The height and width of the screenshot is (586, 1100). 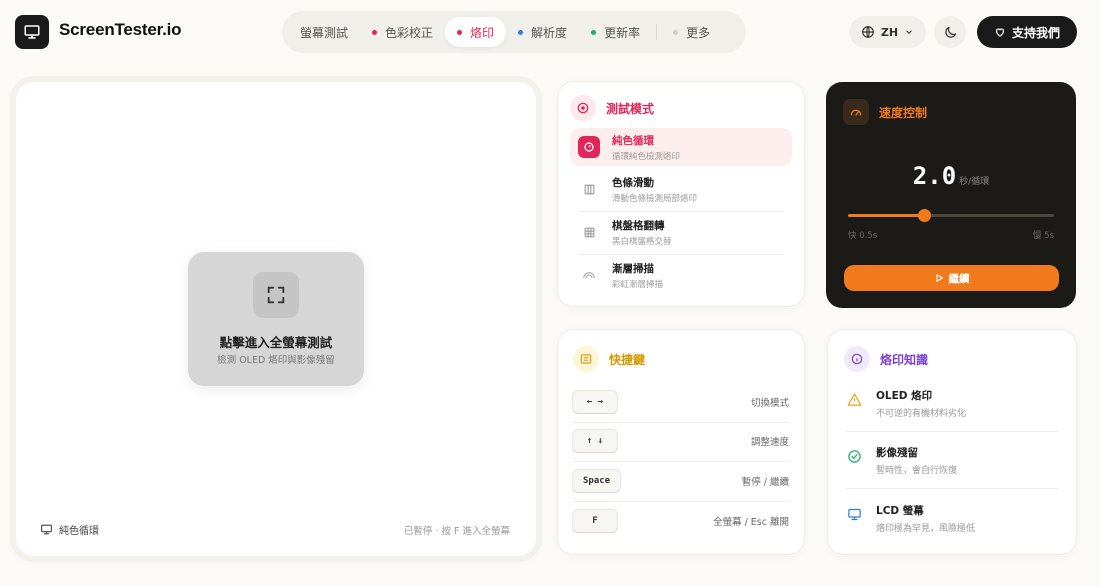 I want to click on nav-label: 色彩校正, so click(x=409, y=32).